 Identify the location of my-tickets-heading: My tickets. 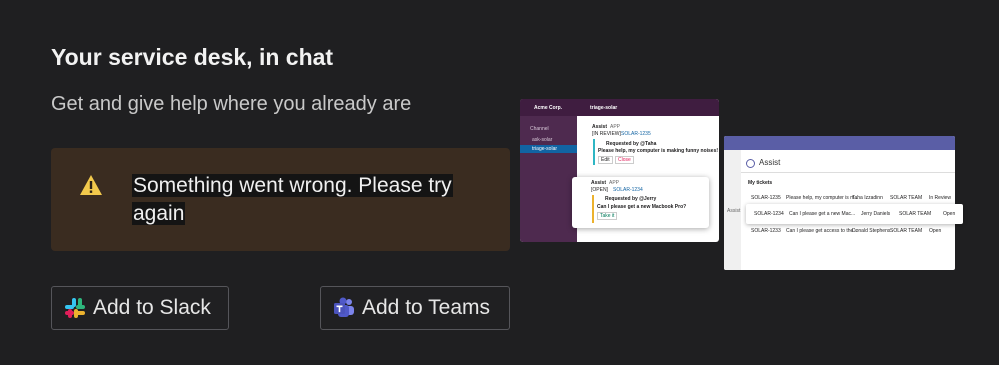
(760, 183).